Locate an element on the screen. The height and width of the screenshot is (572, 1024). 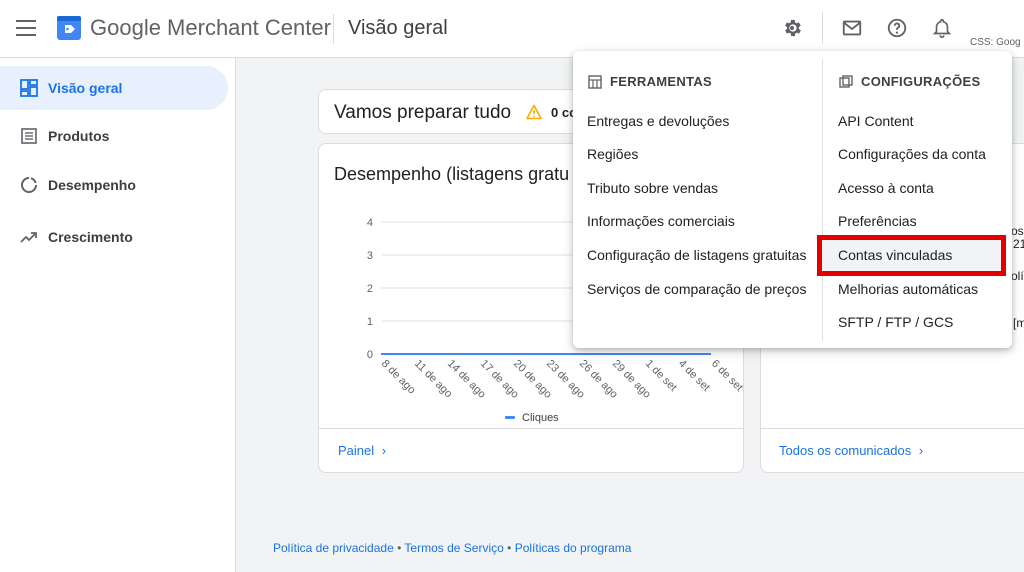
help-icon is located at coordinates (897, 28).